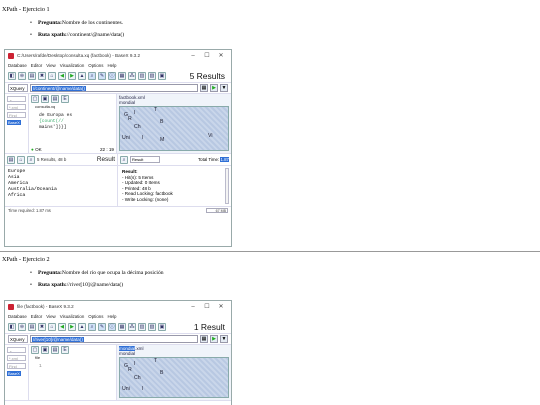  Describe the element at coordinates (126, 389) in the screenshot. I see `map-cell: Uni` at that location.